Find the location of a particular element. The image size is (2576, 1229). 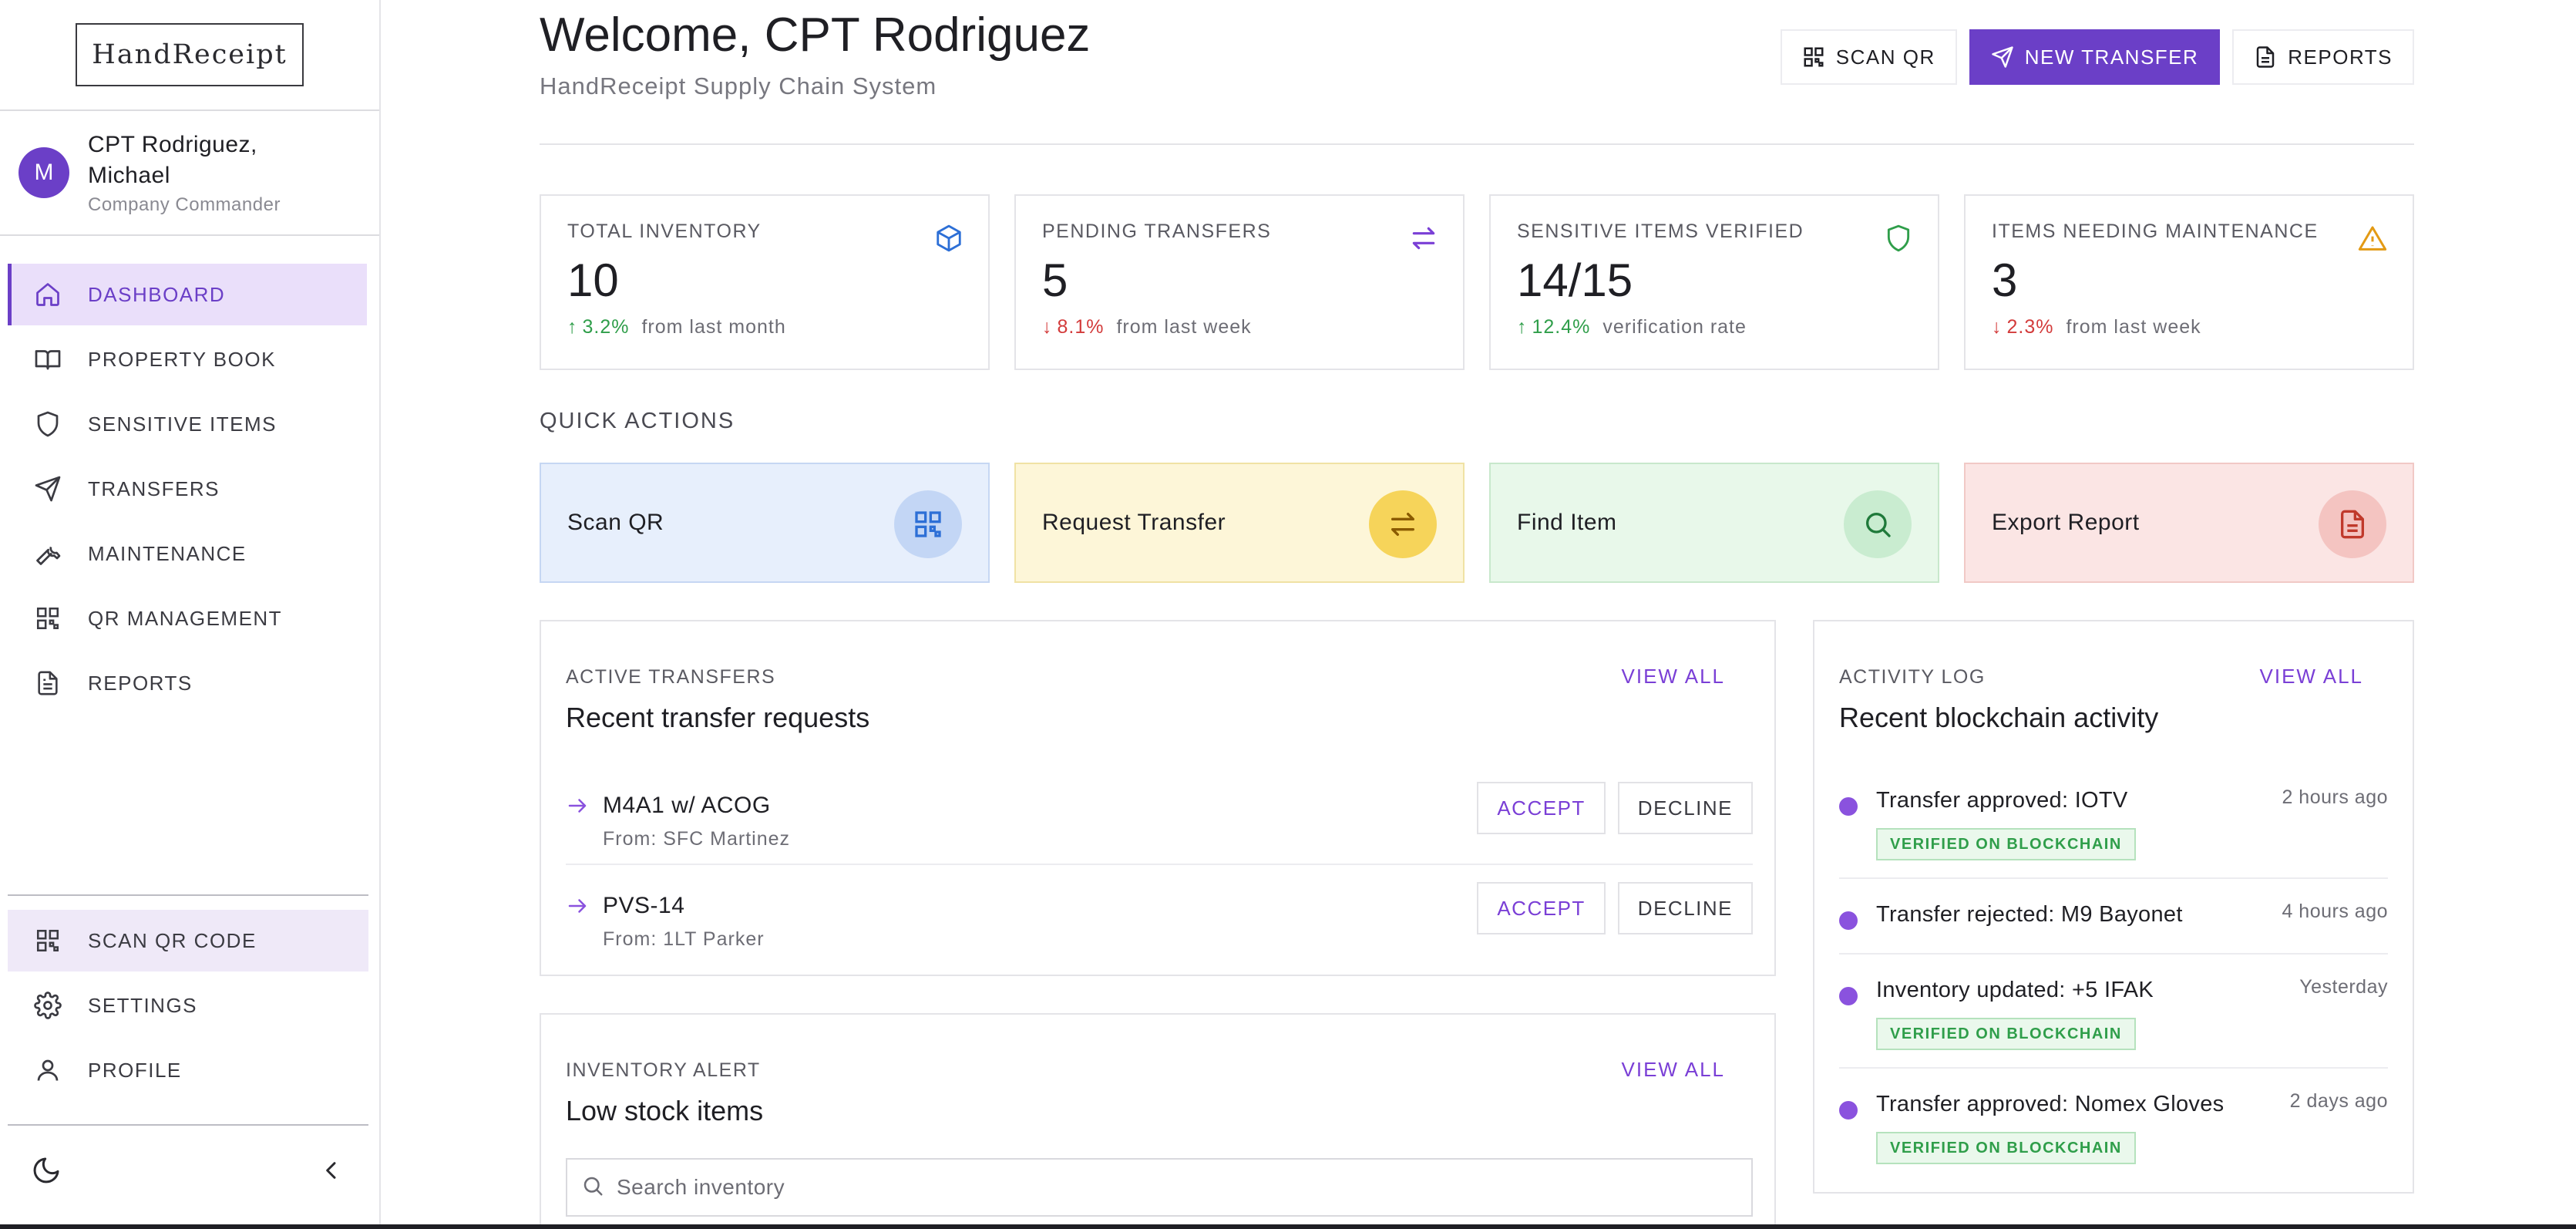

sidebar-item-maintenance: MAINTENANCE is located at coordinates (187, 553).